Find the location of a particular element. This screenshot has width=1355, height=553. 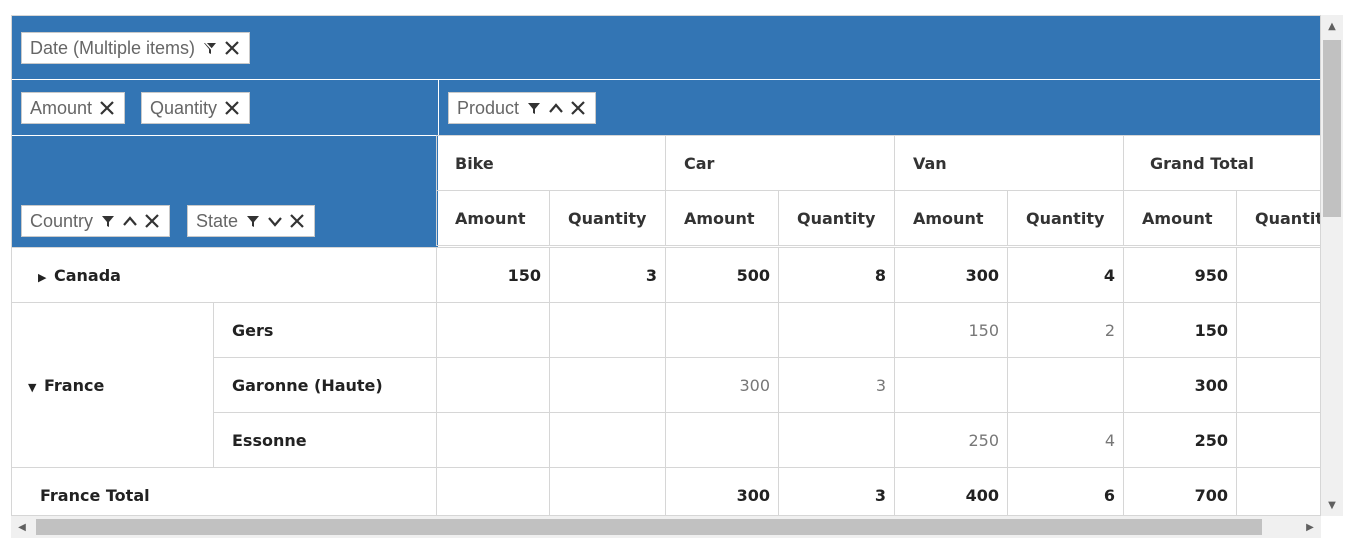

date-filter-chip: Date (Multiple items) is located at coordinates (136, 48).